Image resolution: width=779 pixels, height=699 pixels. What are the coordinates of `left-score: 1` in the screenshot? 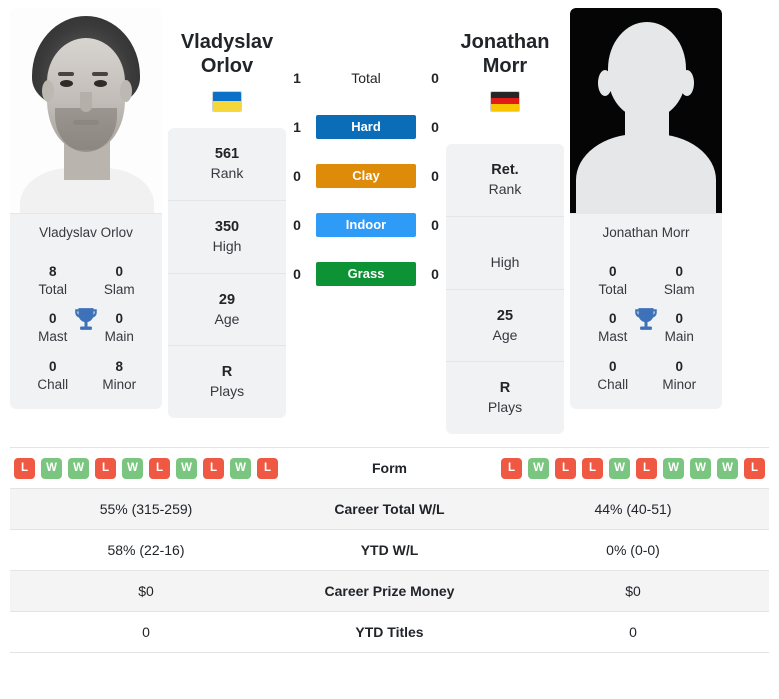 It's located at (297, 78).